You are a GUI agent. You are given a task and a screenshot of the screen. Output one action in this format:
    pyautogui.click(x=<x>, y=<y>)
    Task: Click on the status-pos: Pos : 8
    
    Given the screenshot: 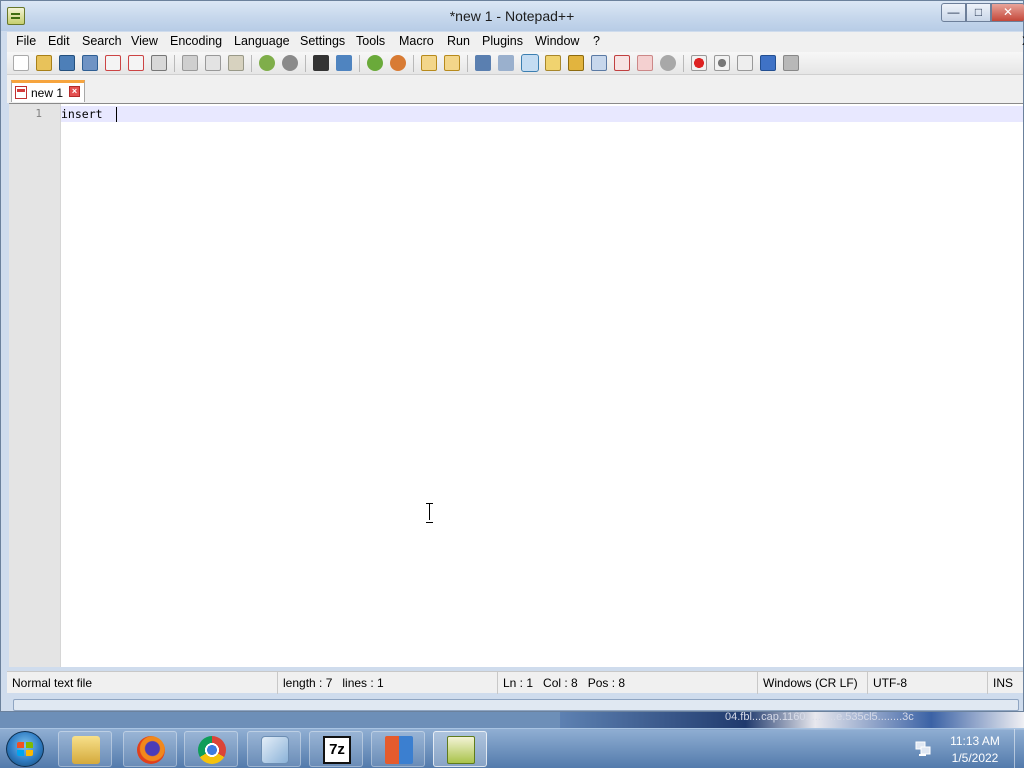 What is the action you would take?
    pyautogui.click(x=606, y=683)
    